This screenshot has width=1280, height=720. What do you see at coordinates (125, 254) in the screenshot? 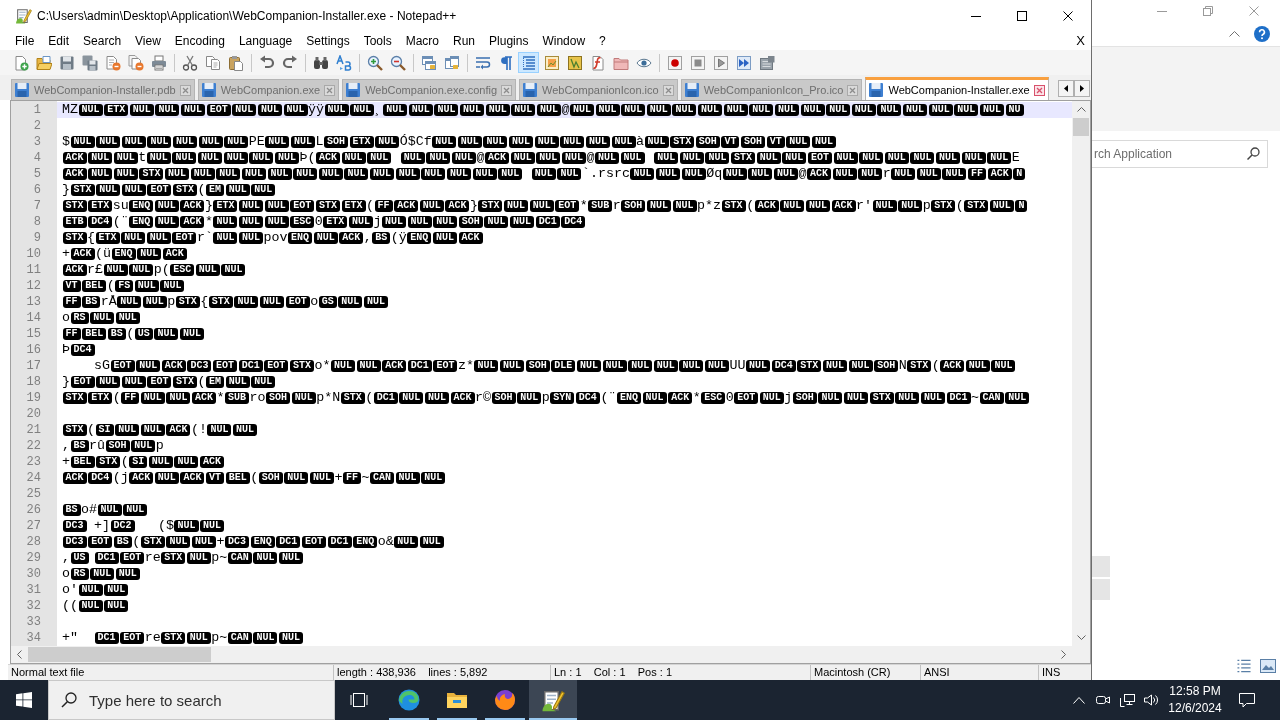
I see `code-line: + ACK (ü ENQ NUL ACK` at bounding box center [125, 254].